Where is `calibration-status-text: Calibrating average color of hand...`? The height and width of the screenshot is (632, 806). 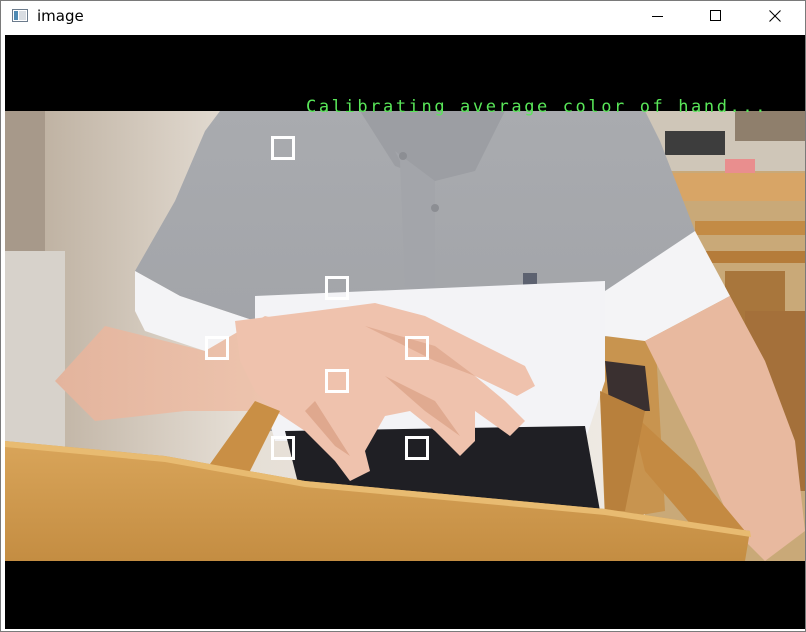 calibration-status-text: Calibrating average color of hand... is located at coordinates (537, 107).